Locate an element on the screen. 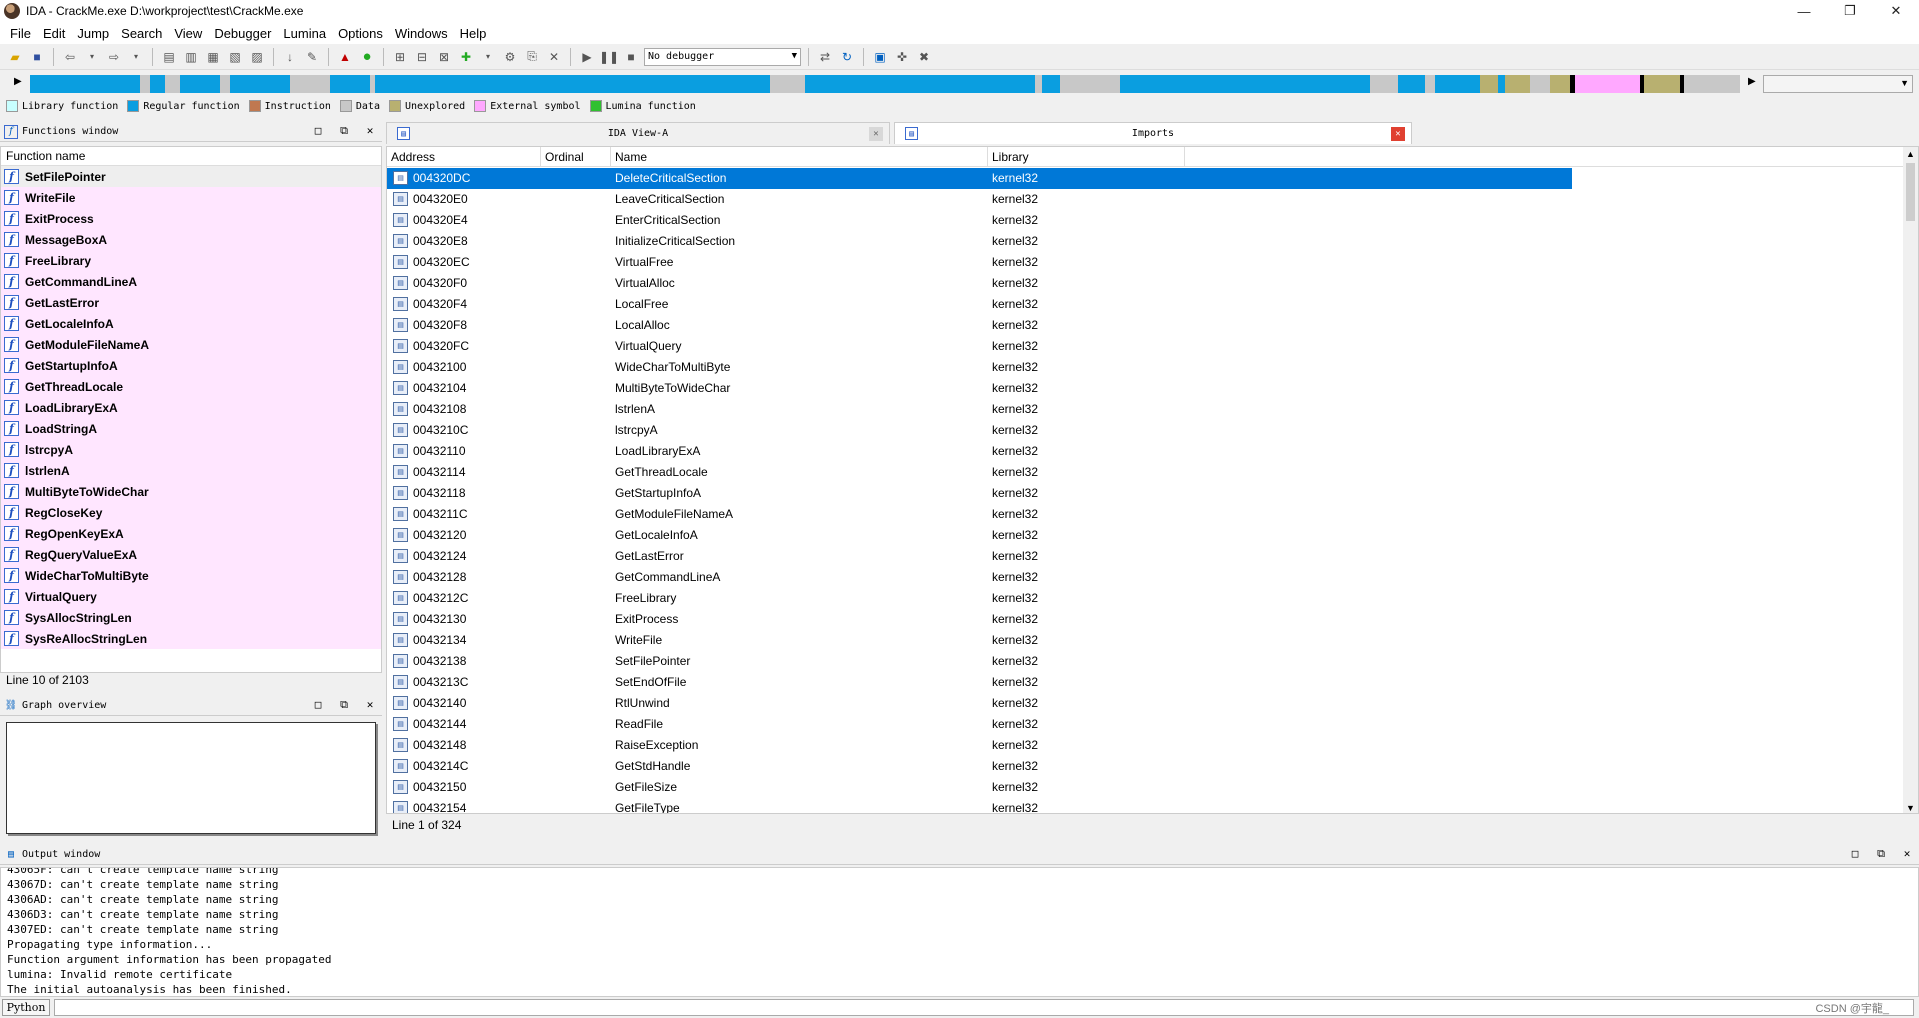 This screenshot has width=1919, height=1018. table-row: ▤ 00432130 ExitProcess kernel32 is located at coordinates (979, 619).